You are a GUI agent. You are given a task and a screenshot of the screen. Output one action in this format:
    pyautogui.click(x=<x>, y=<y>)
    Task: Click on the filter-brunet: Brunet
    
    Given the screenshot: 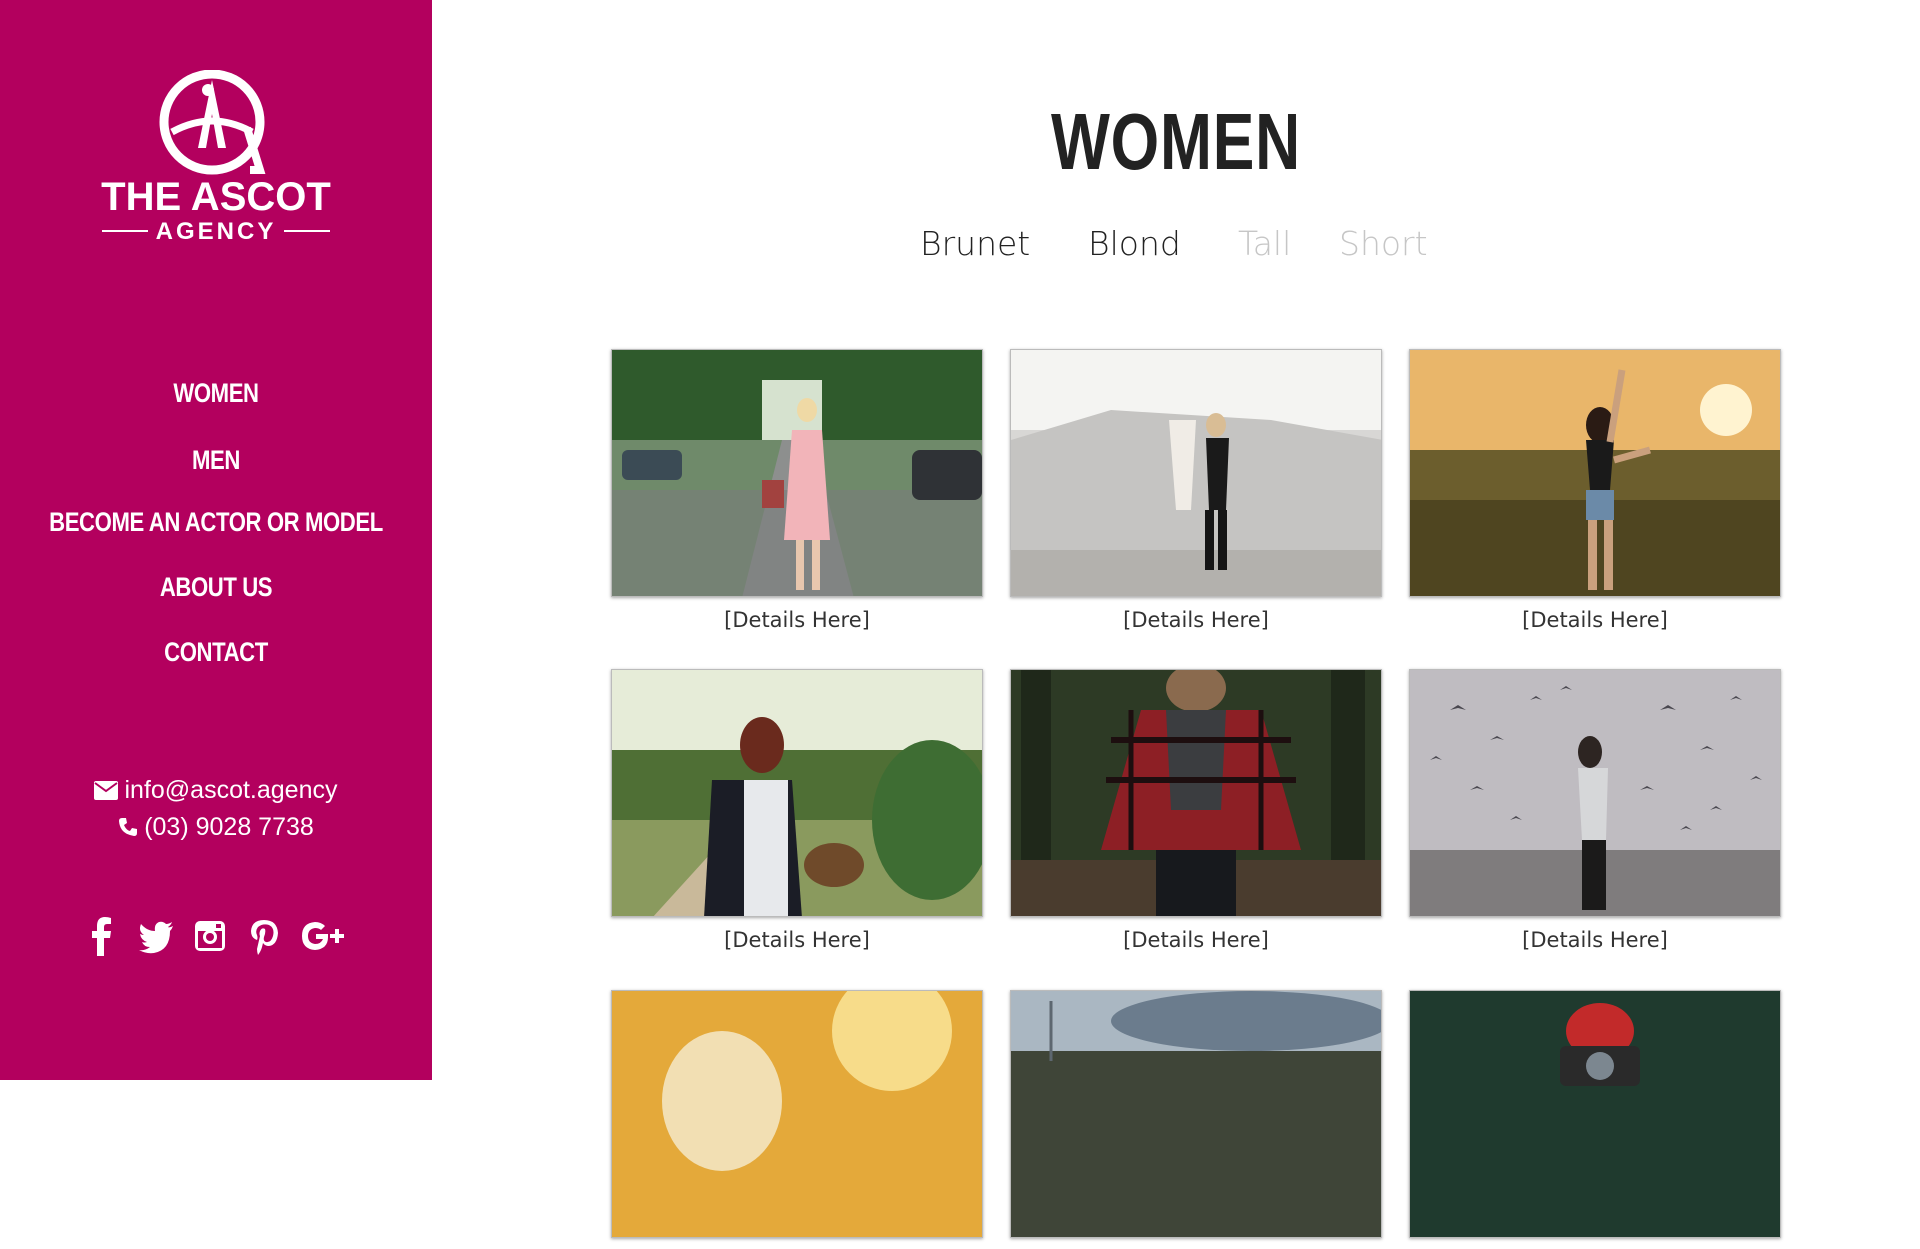 What is the action you would take?
    pyautogui.click(x=975, y=243)
    